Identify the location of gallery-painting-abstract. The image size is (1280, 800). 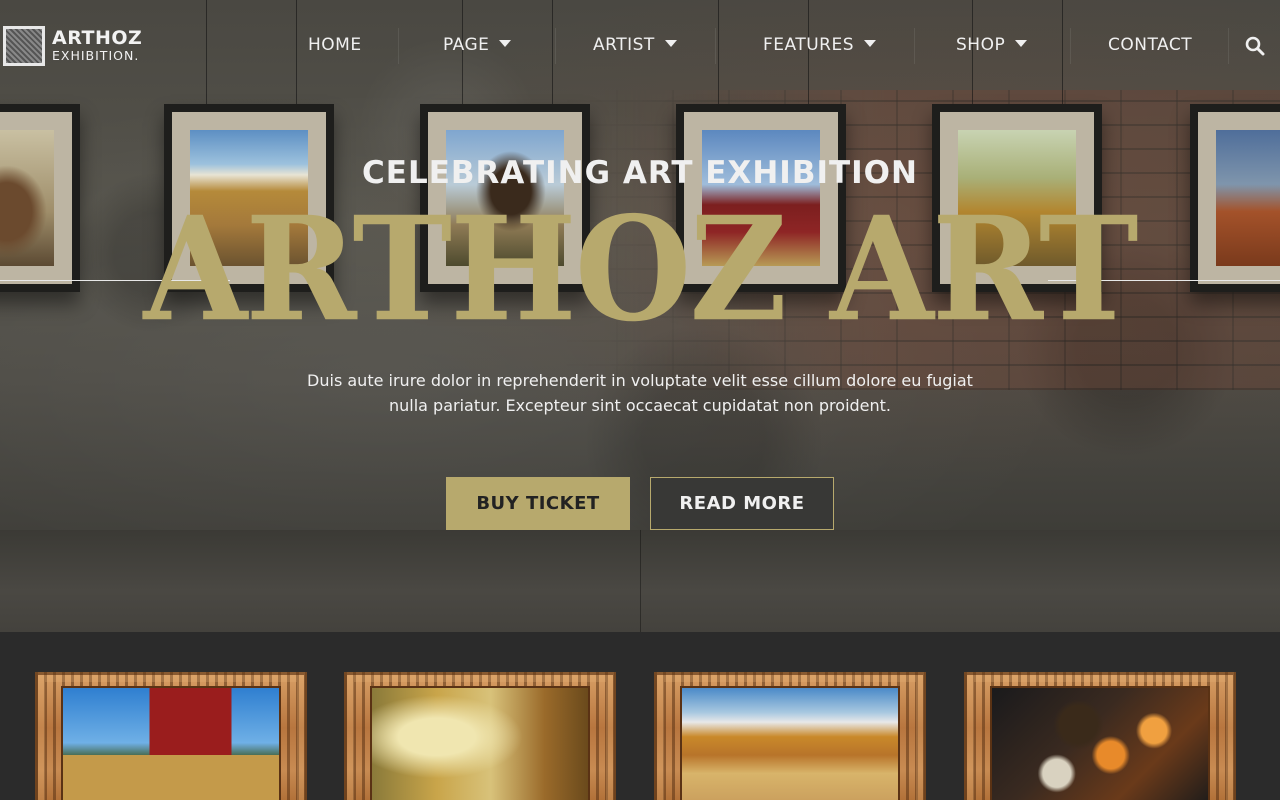
(1100, 736).